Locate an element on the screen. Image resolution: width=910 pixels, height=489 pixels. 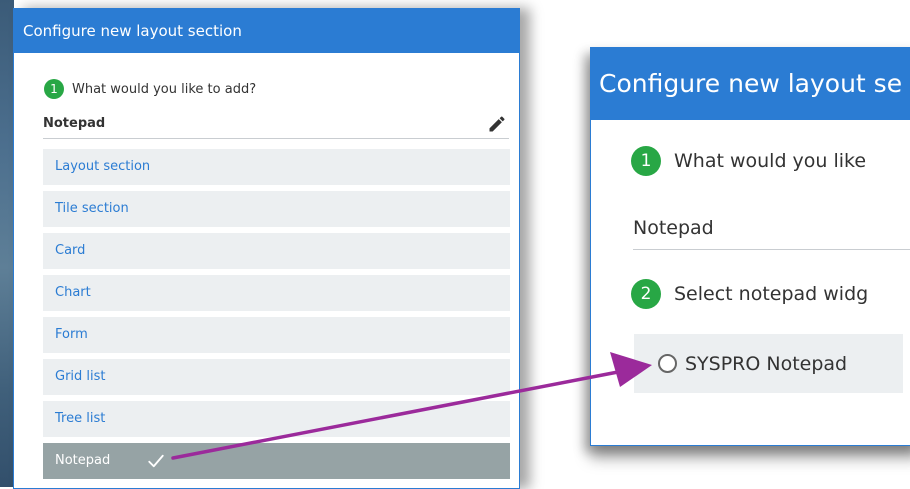
zoomed-step-1: 1 What would you like is located at coordinates (748, 161).